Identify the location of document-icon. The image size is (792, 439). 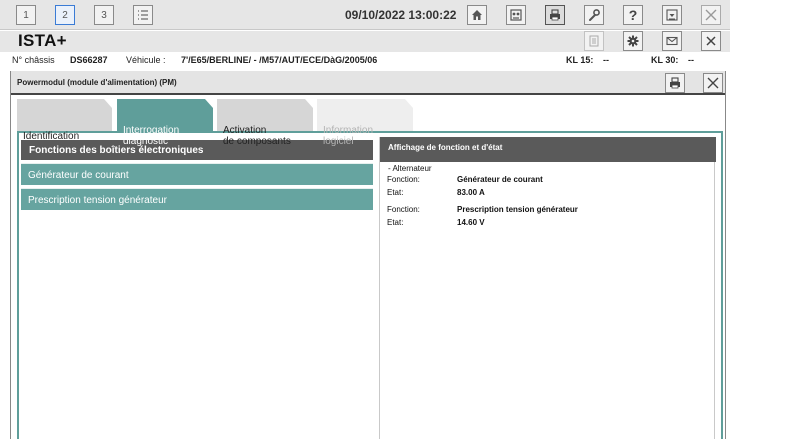
(594, 41).